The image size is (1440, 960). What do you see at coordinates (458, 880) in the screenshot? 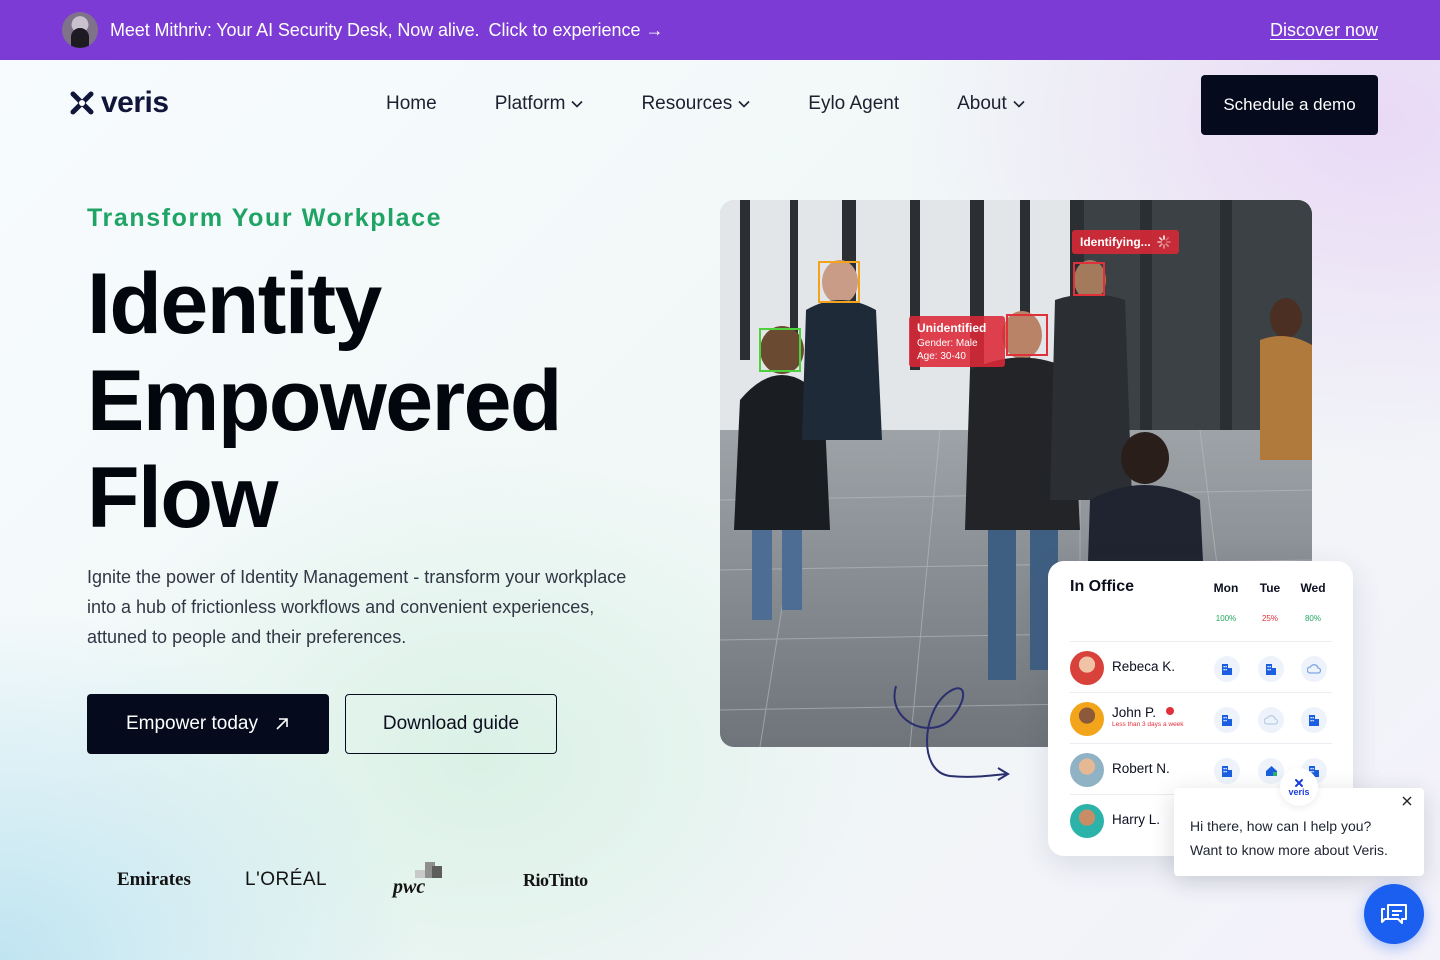
I see `pwc-logo: pwc` at bounding box center [458, 880].